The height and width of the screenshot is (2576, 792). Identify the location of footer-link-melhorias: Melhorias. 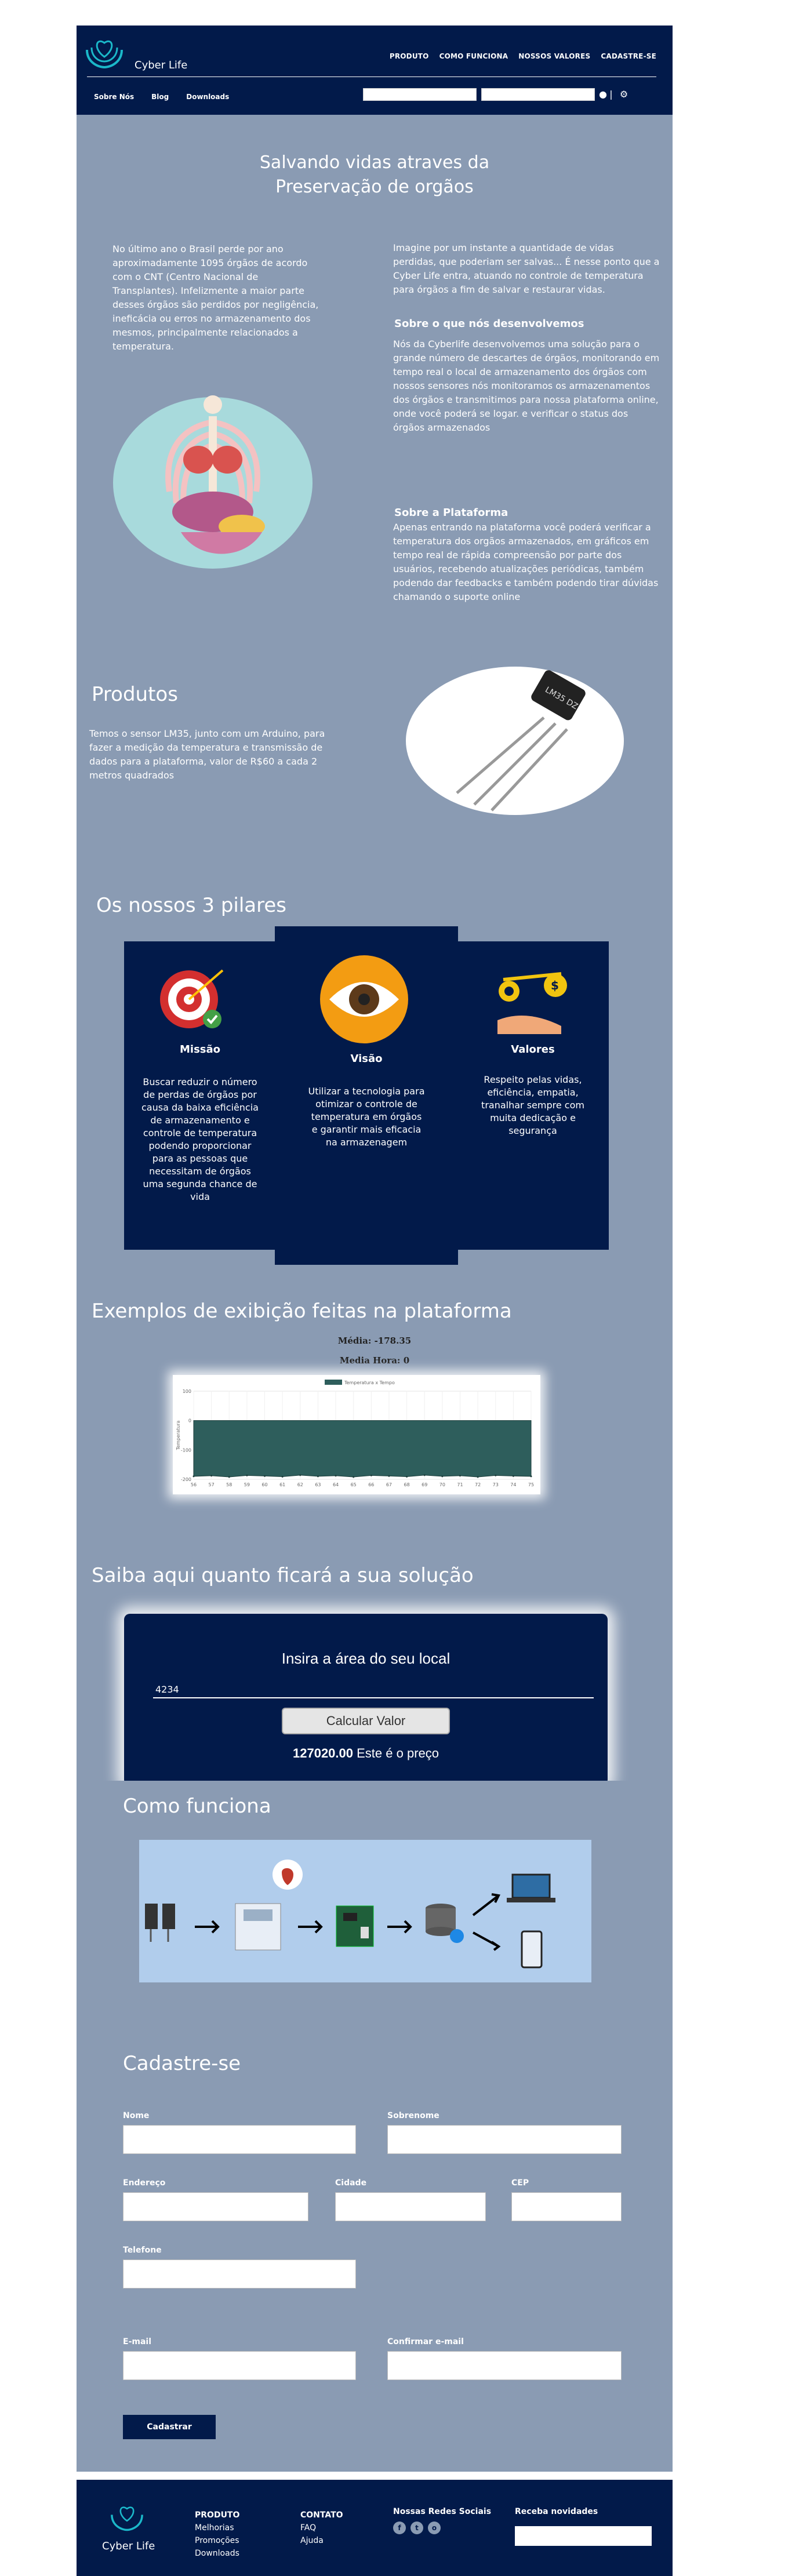
(217, 2528).